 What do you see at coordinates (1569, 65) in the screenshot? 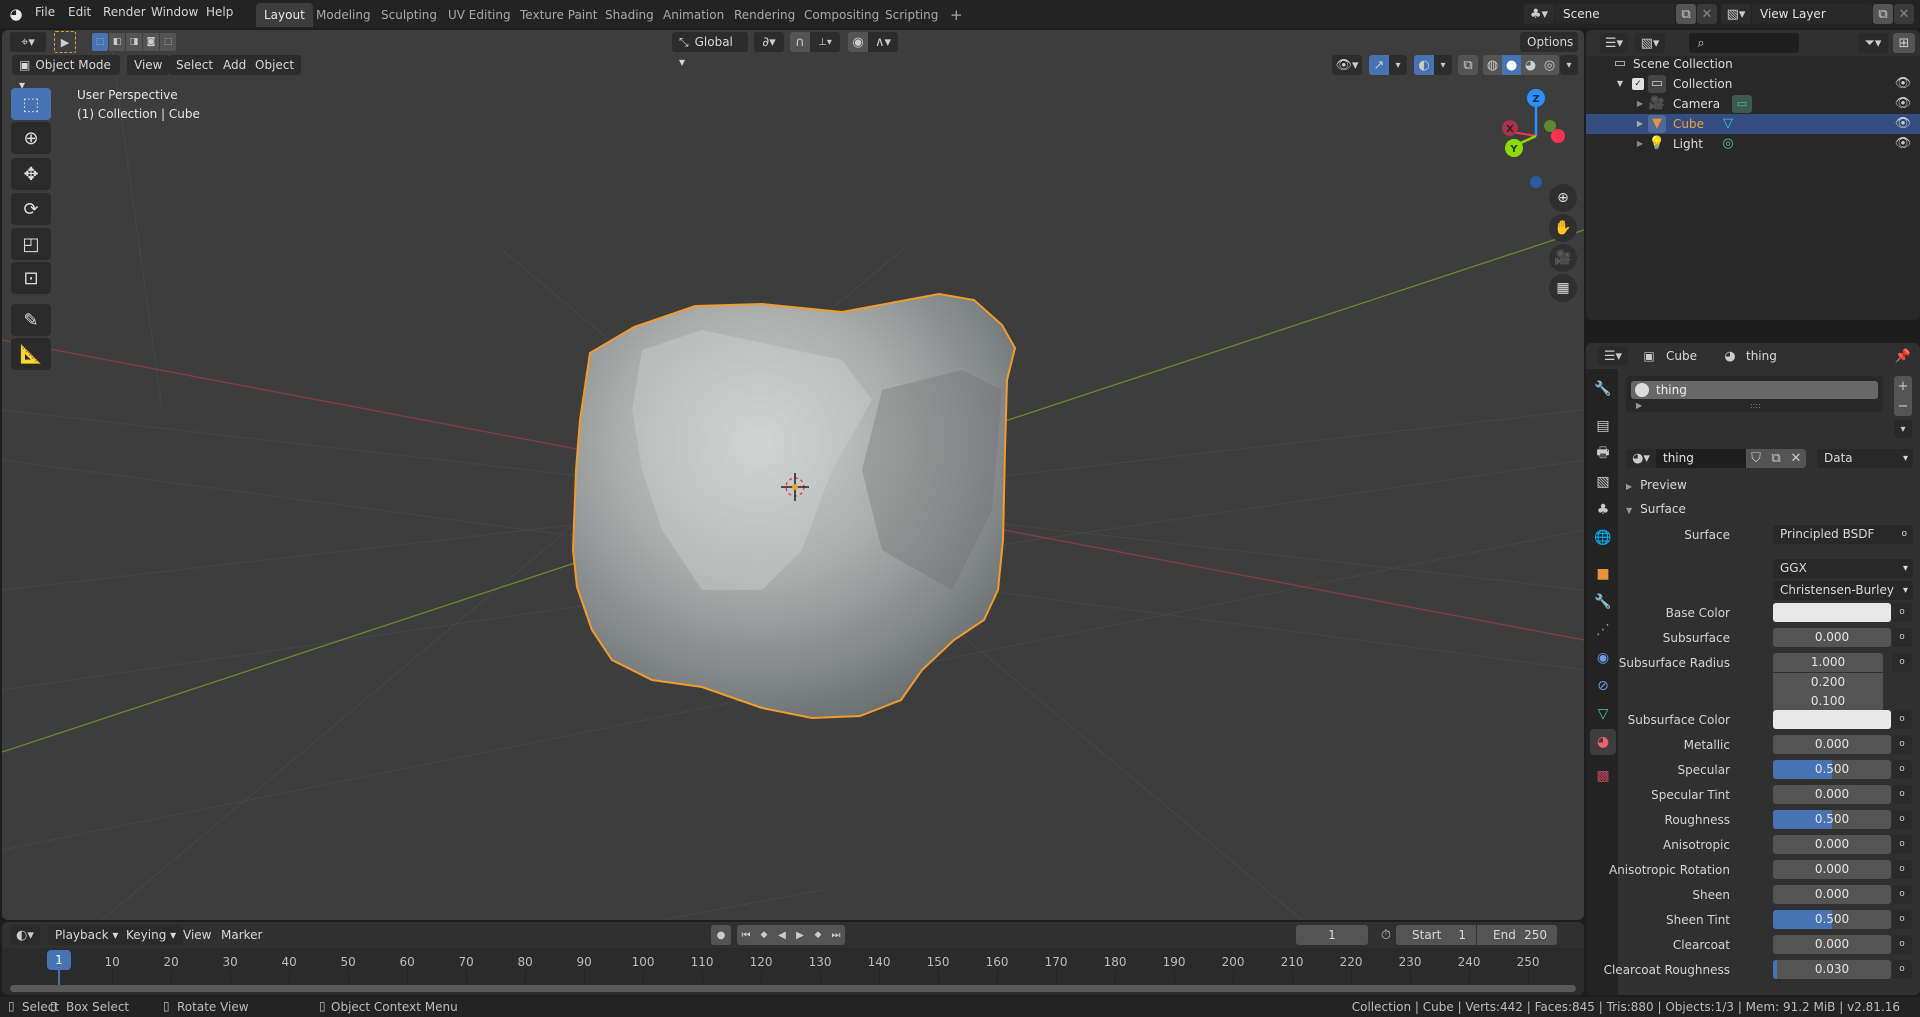
I see `shading-options-icon: ▾` at bounding box center [1569, 65].